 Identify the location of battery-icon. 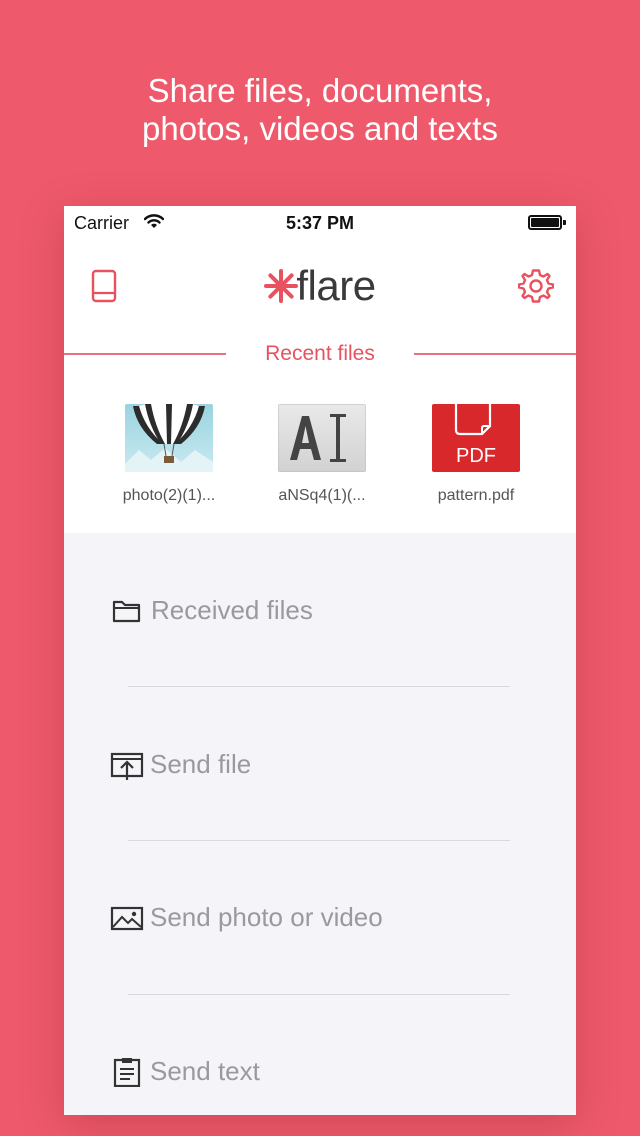
(547, 222).